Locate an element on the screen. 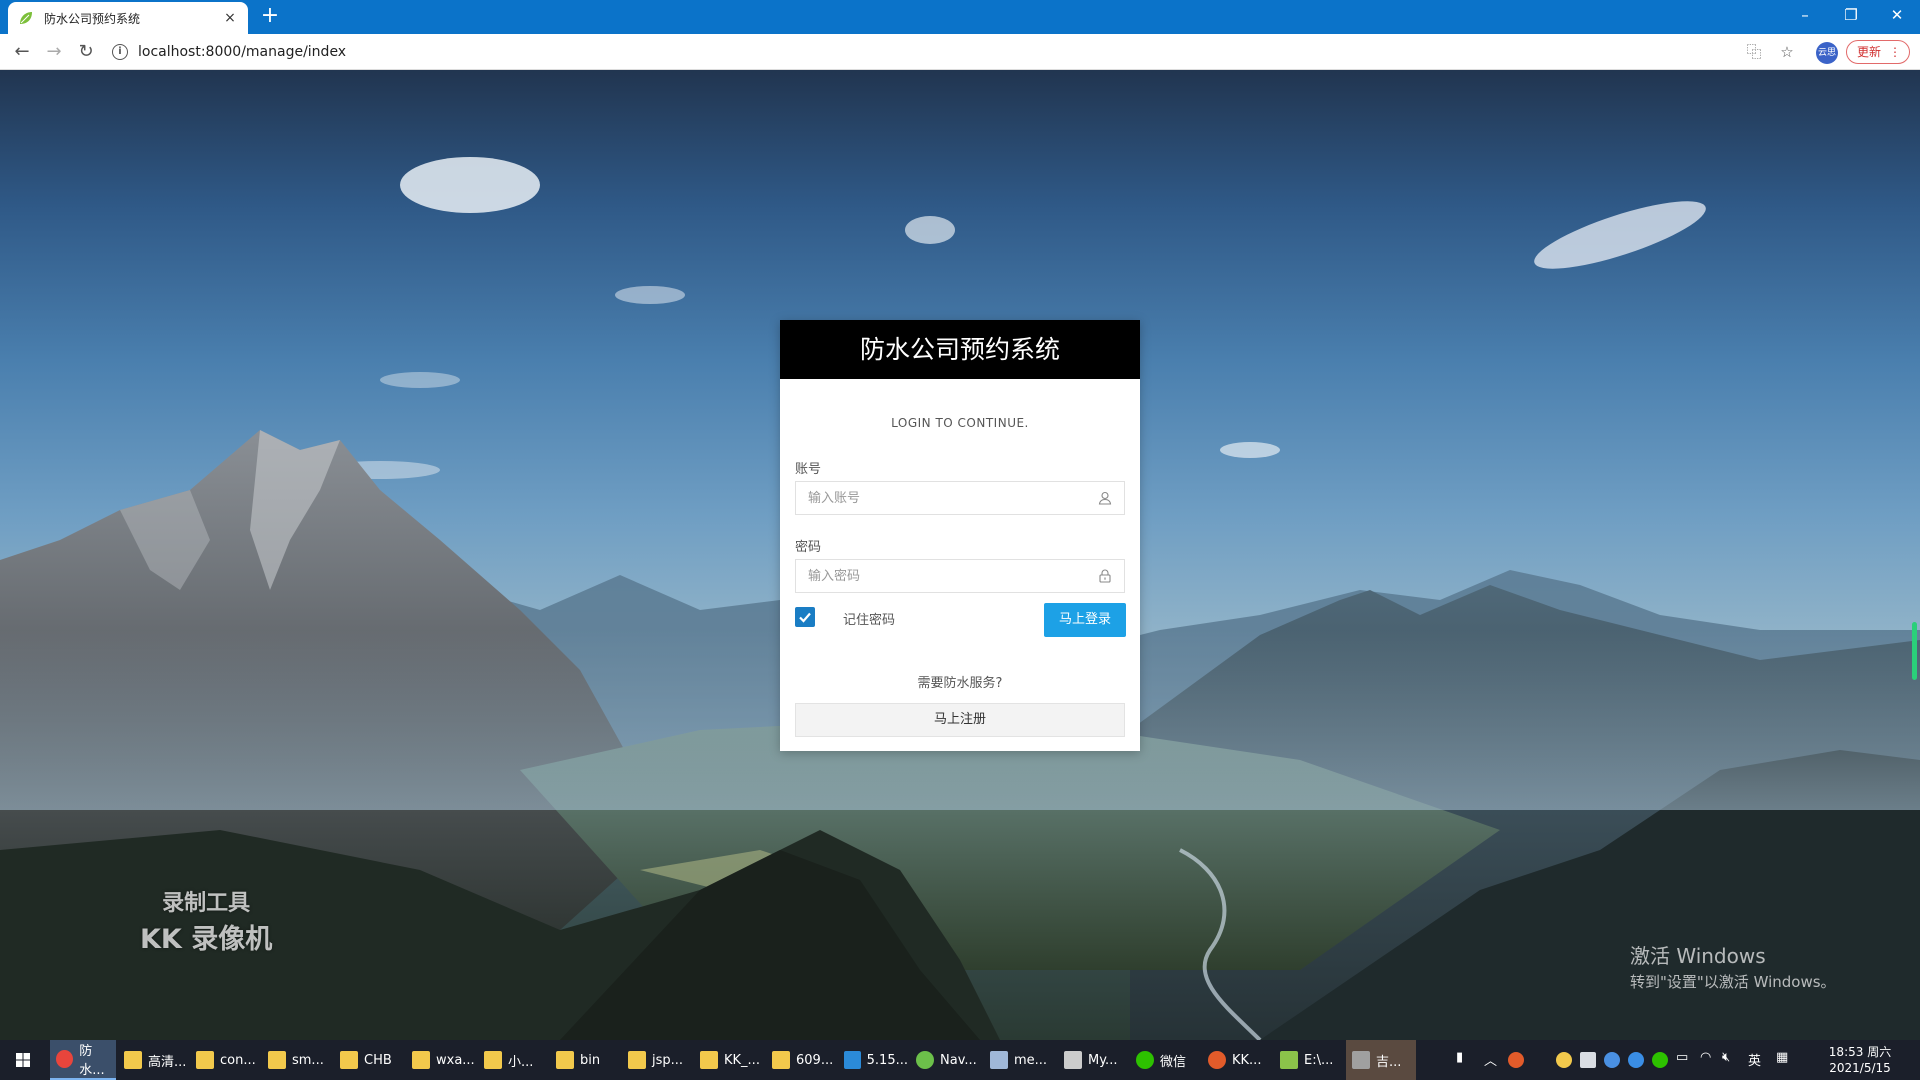  tray-network-icon: ▭ is located at coordinates (1682, 1057).